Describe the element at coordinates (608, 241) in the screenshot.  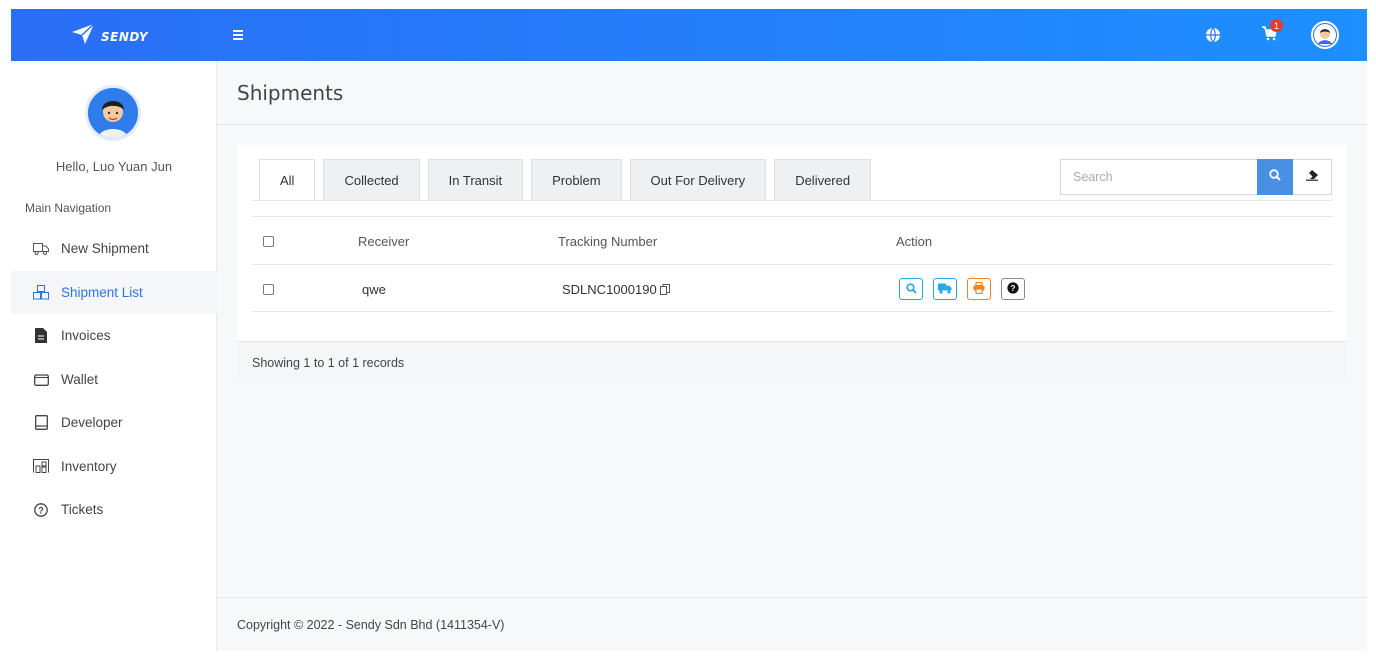
I see `column-header-tracking: Tracking Number` at that location.